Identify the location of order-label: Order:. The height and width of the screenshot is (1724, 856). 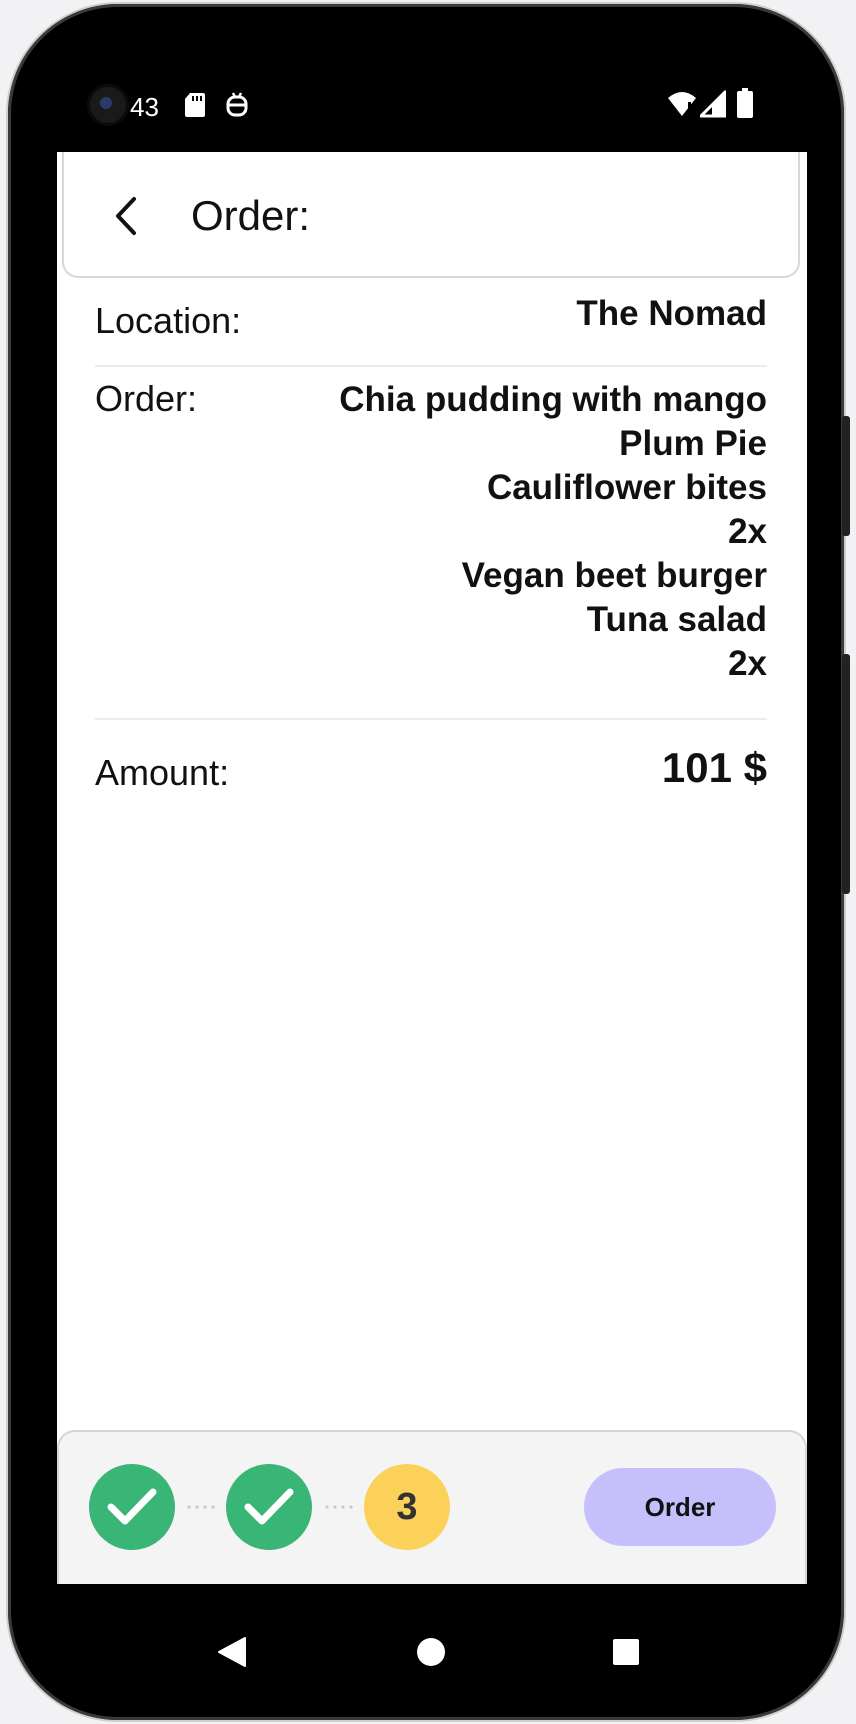
(146, 398).